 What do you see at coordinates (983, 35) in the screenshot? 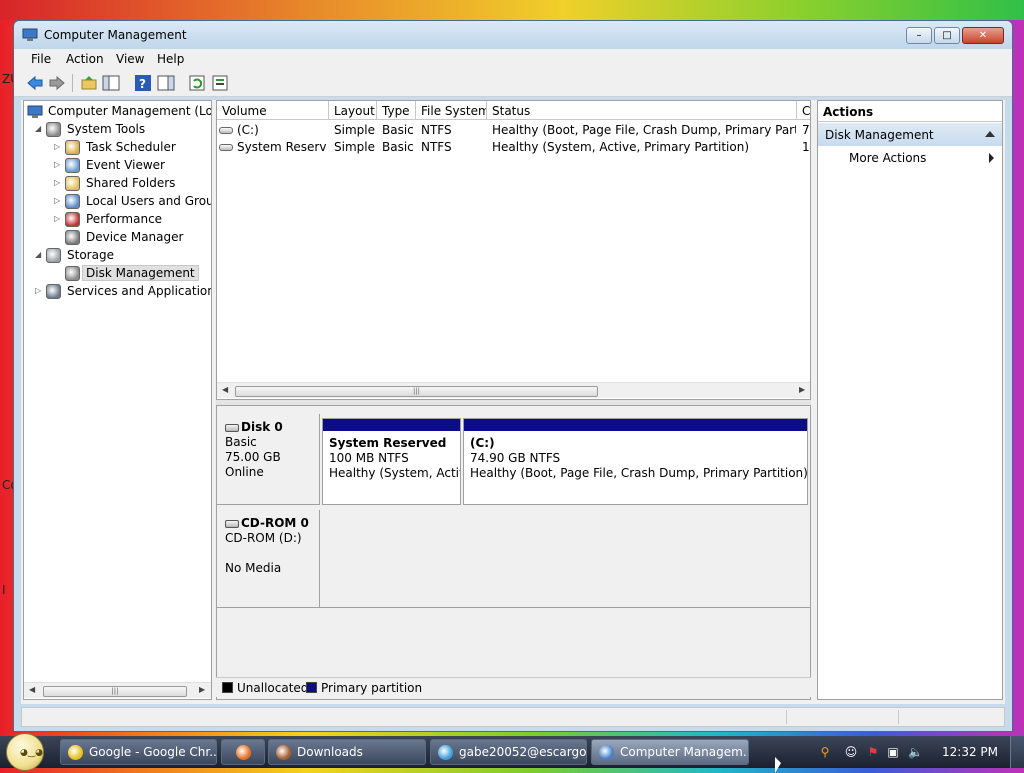
I see `close-button: ✕` at bounding box center [983, 35].